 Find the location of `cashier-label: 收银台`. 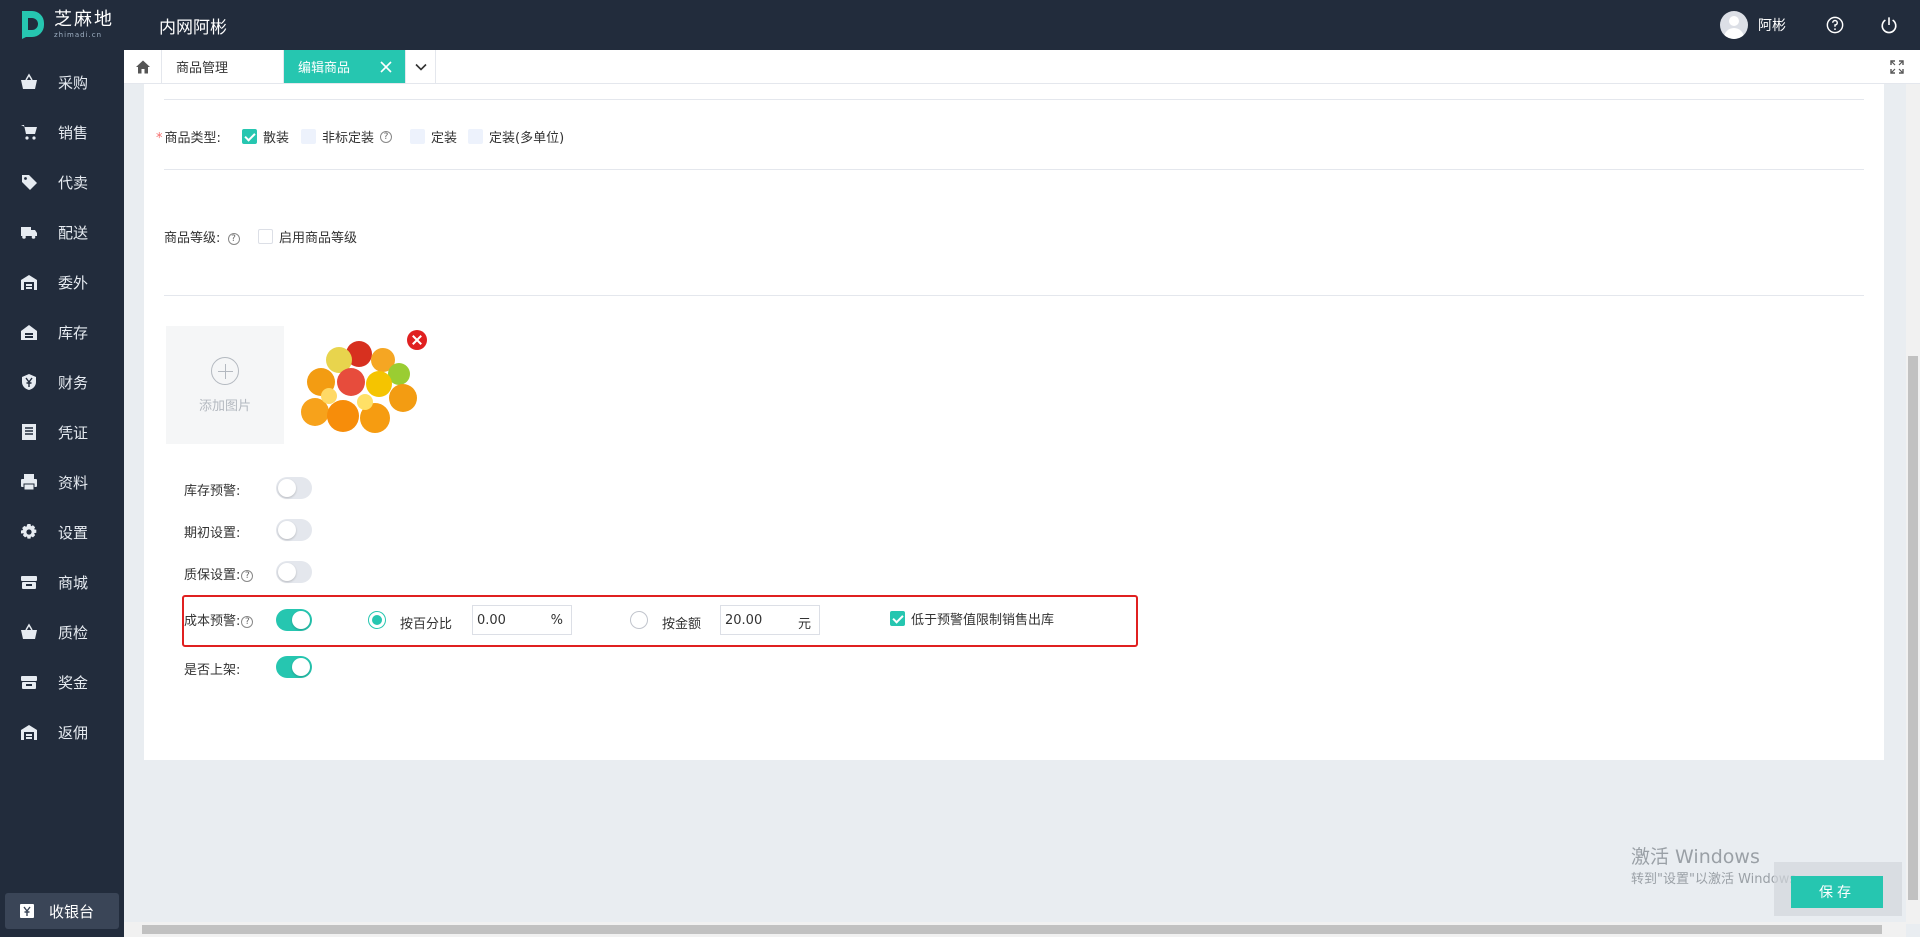

cashier-label: 收银台 is located at coordinates (72, 911).